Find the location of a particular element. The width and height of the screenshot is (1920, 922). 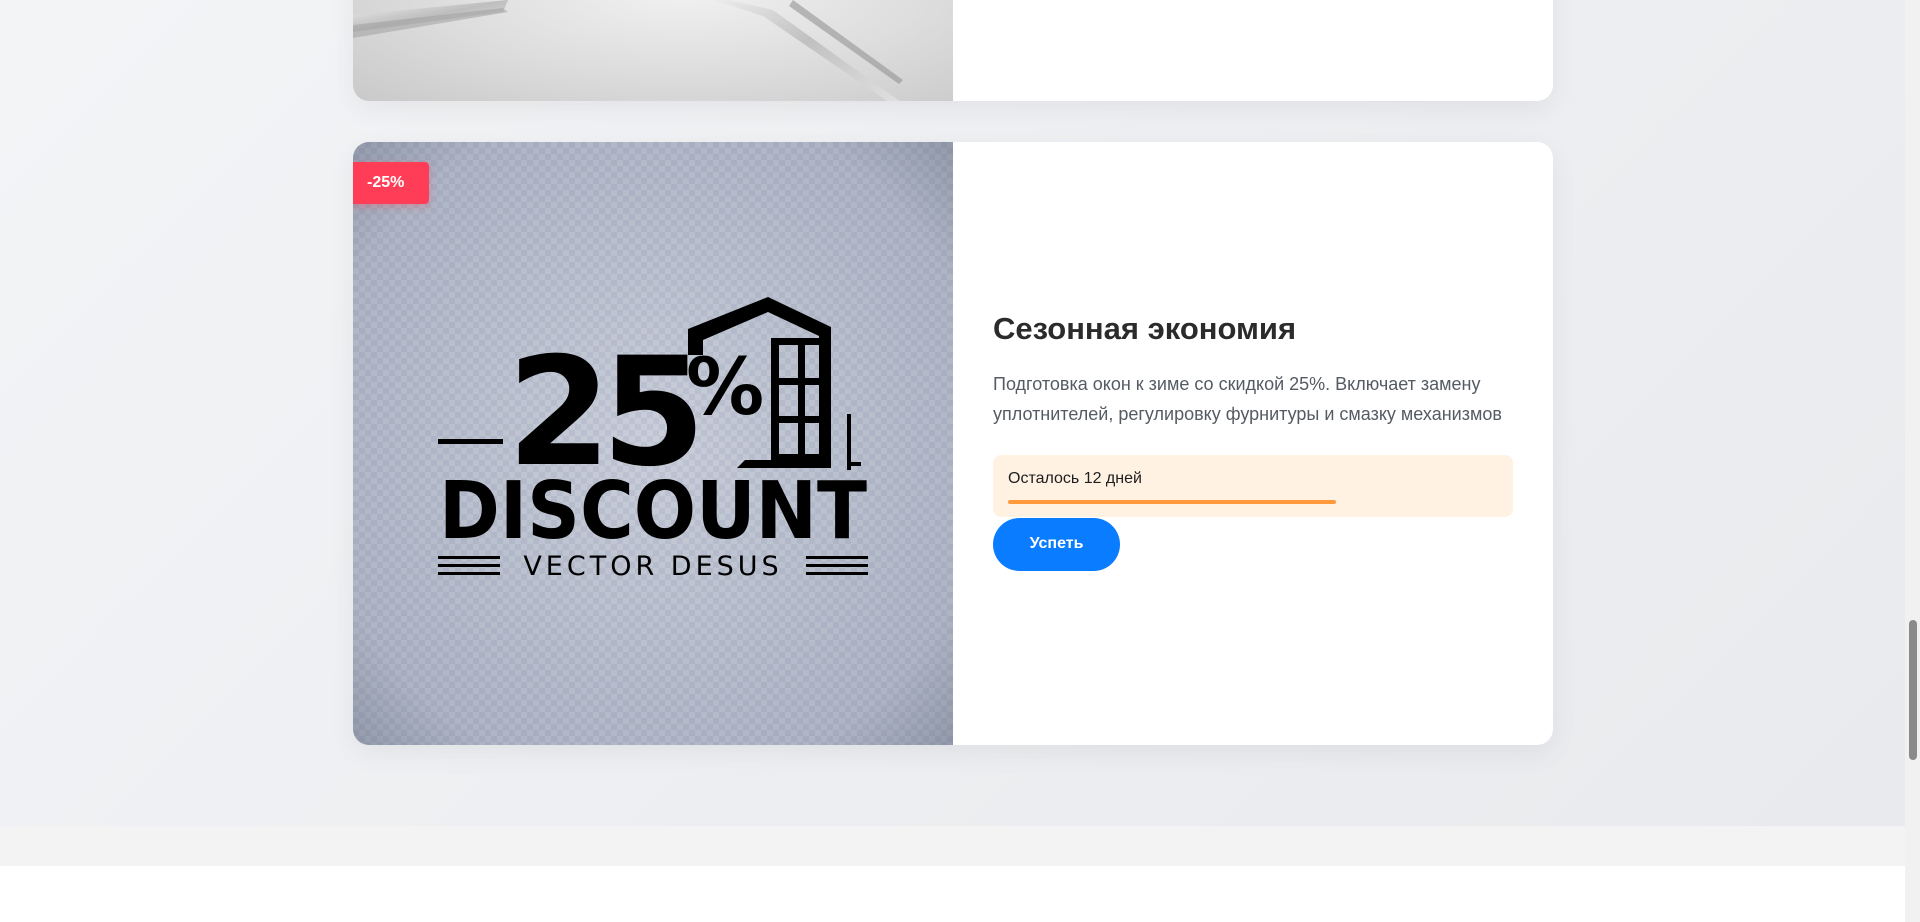

countdown-progress-track is located at coordinates (1253, 501).